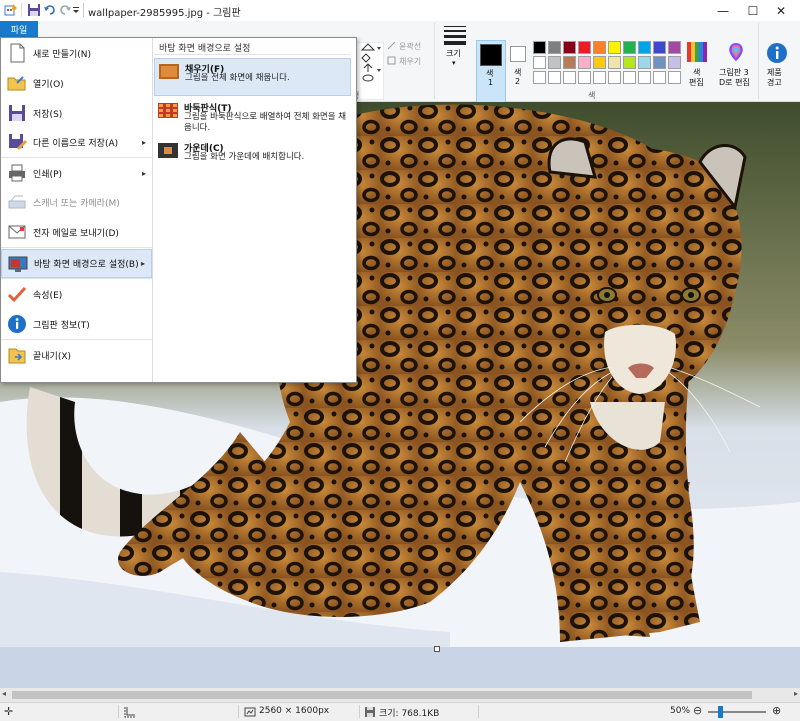 The image size is (800, 721). What do you see at coordinates (774, 82) in the screenshot?
I see `product-alert-label-2: 경고` at bounding box center [774, 82].